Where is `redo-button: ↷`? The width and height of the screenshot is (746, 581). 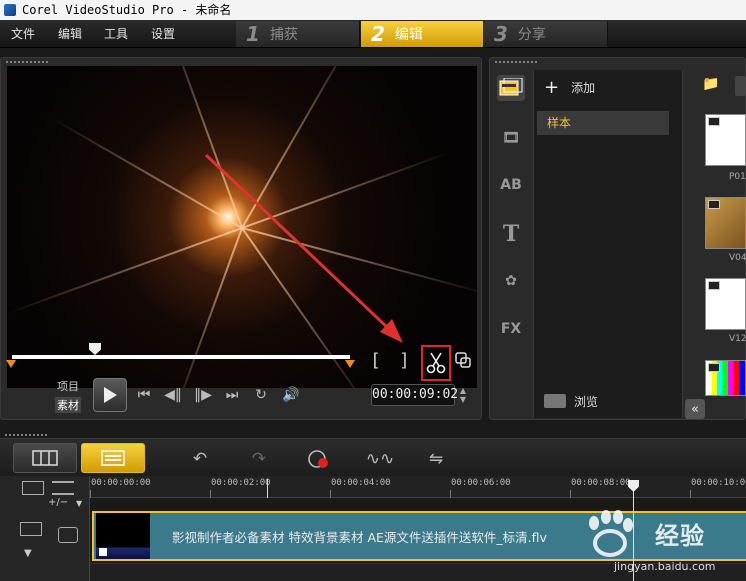
redo-button: ↷ is located at coordinates (259, 459).